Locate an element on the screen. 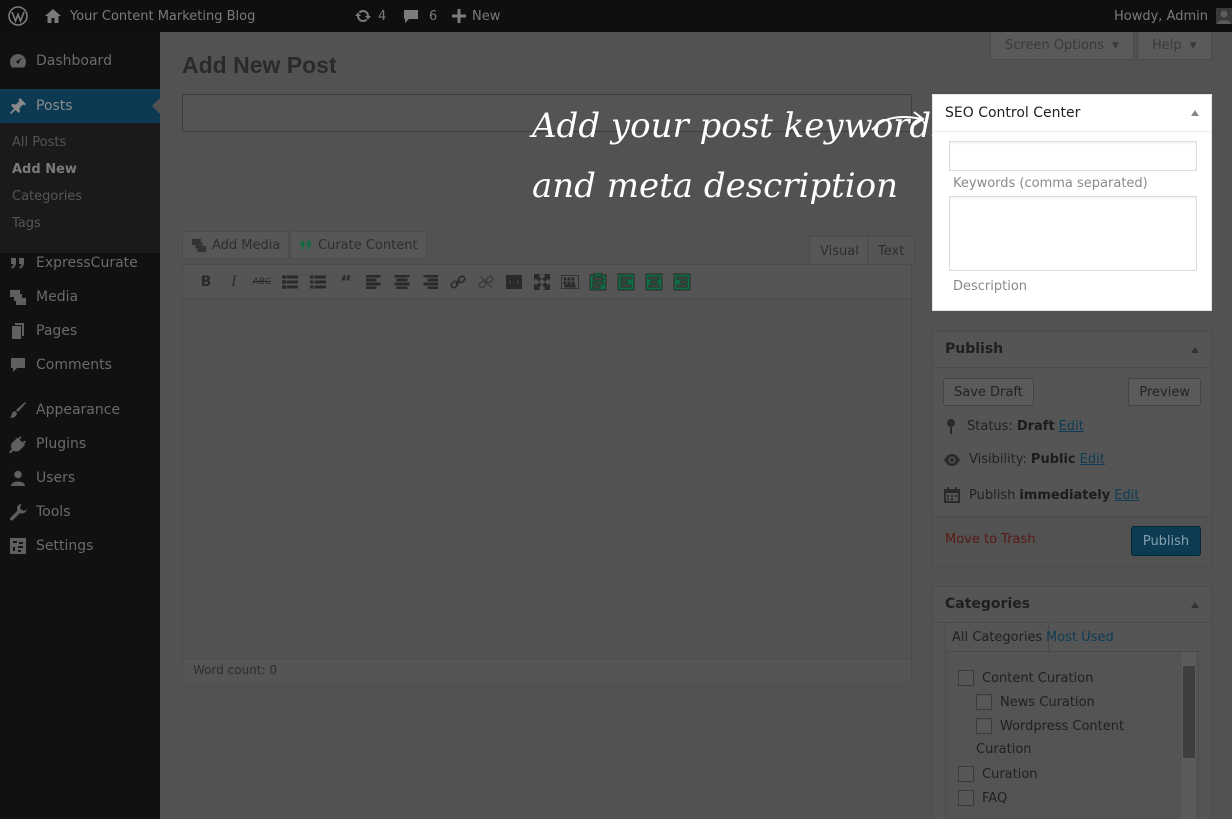 The height and width of the screenshot is (819, 1232). italic-icon: I is located at coordinates (234, 282).